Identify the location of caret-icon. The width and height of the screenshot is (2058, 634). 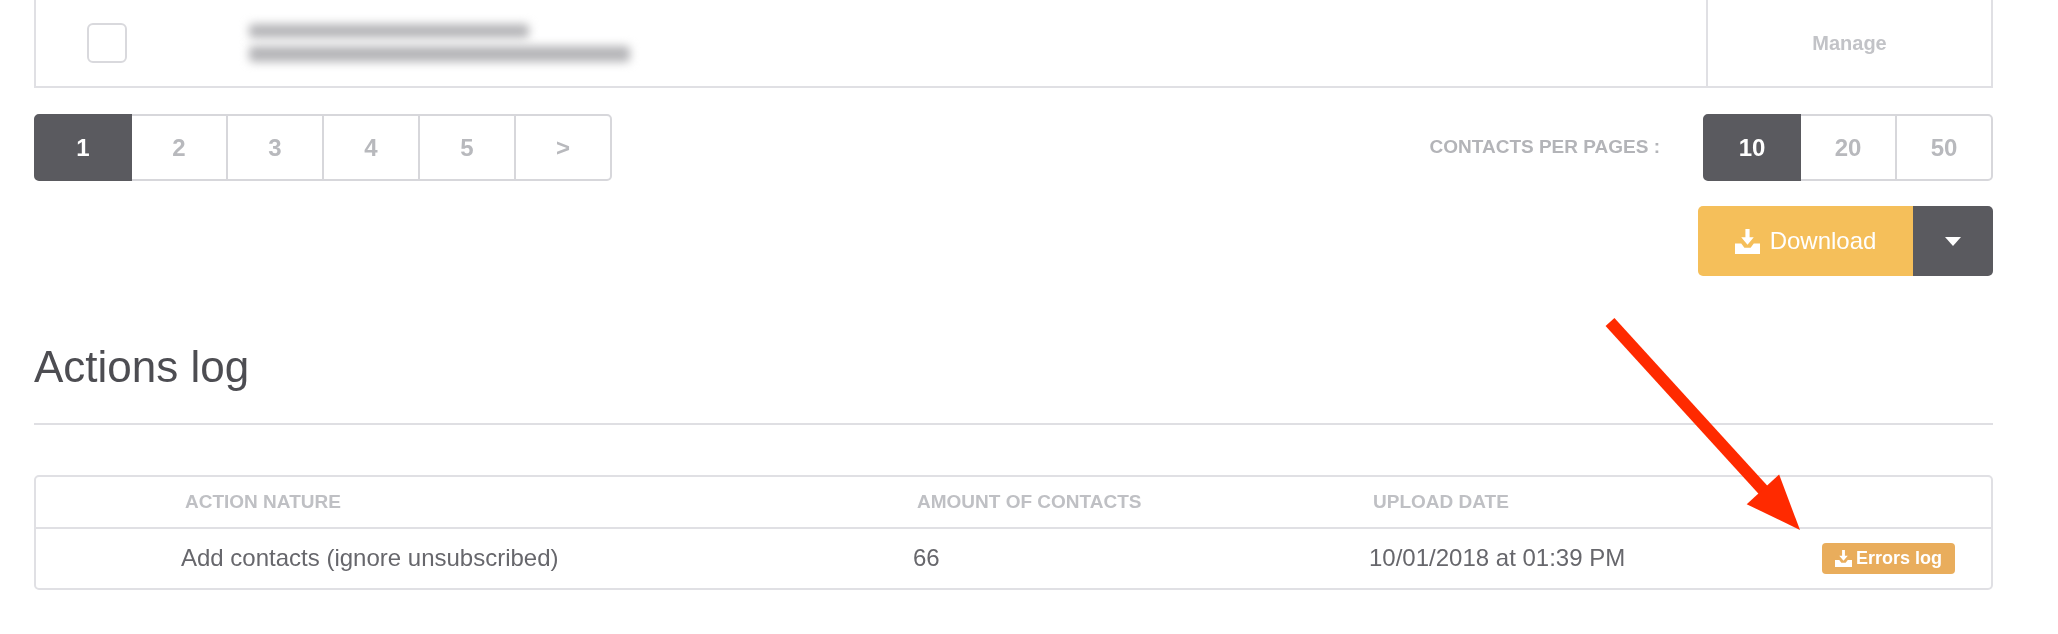
(1953, 241).